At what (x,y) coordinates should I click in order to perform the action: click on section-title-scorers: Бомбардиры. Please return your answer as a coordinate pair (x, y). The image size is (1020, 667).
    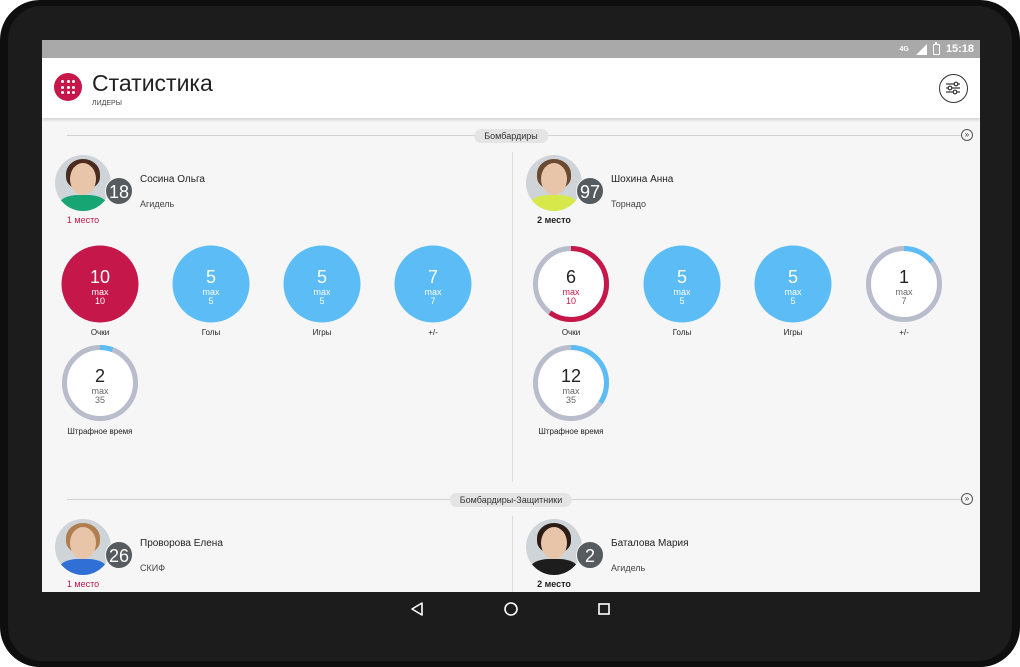
    Looking at the image, I should click on (511, 136).